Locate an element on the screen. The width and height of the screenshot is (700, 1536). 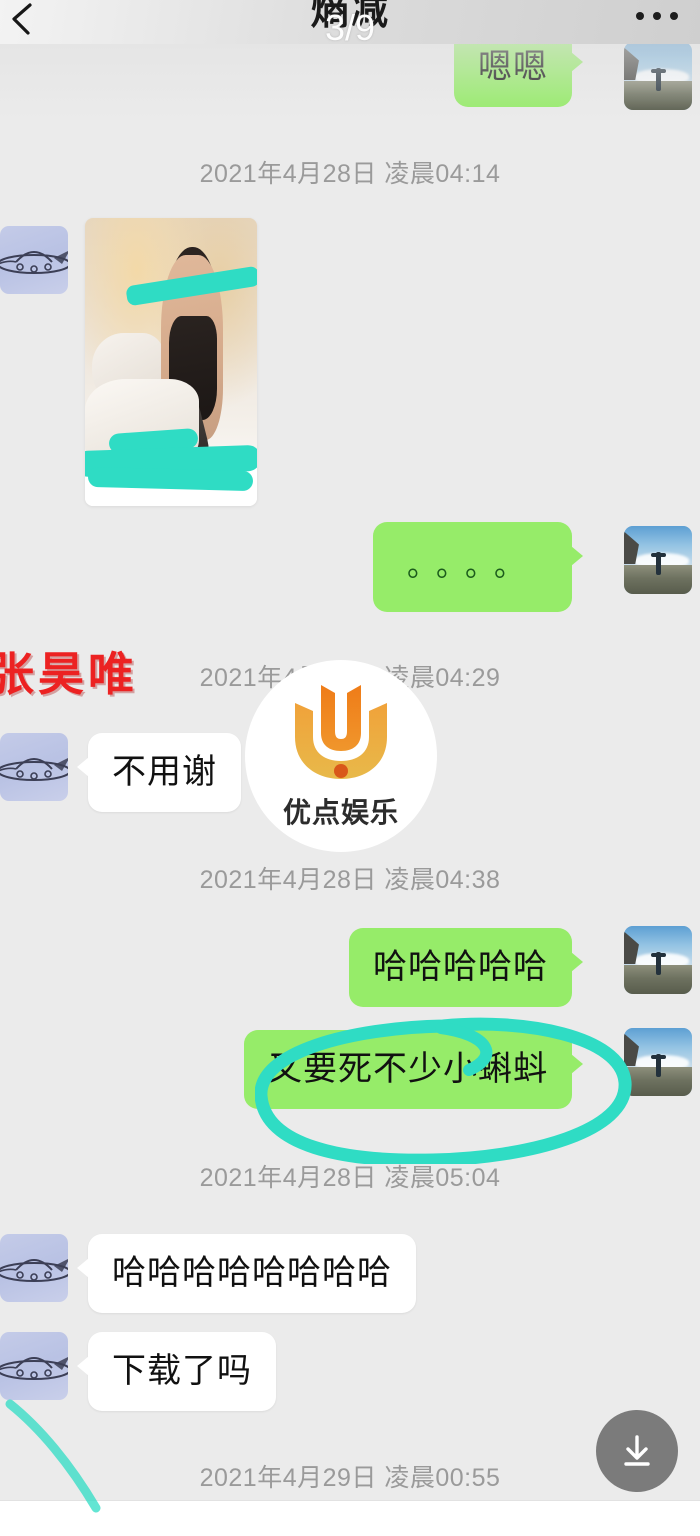
timestamp: 2021年4月28日 凌晨04:38 is located at coordinates (350, 880).